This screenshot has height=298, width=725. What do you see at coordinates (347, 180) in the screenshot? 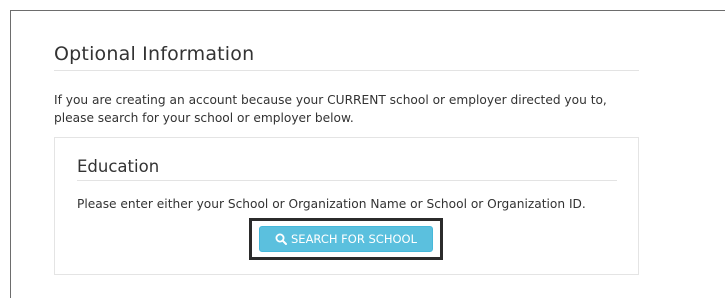
I see `education-divider` at bounding box center [347, 180].